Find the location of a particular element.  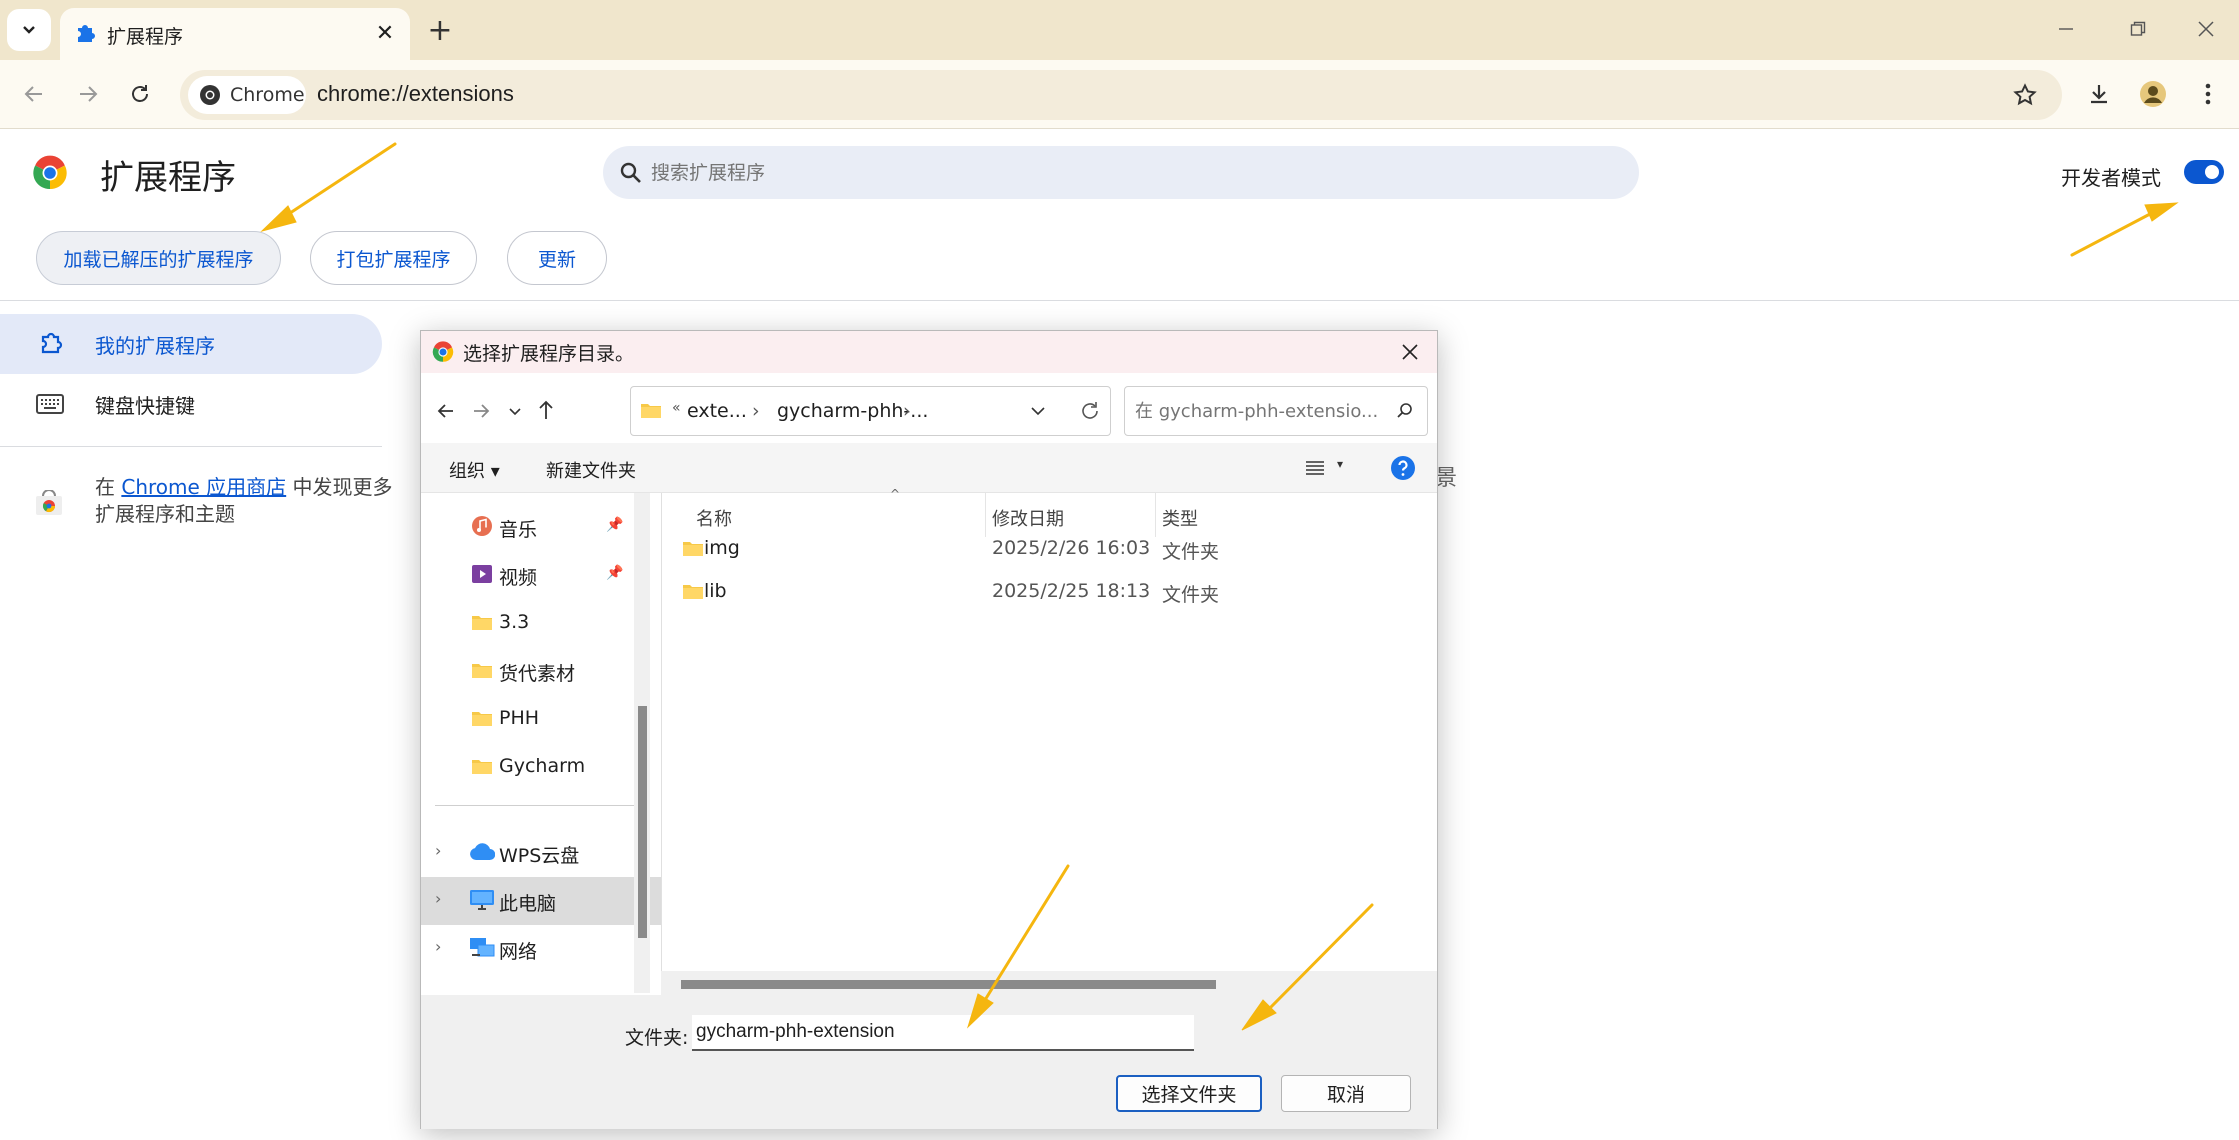

dialog-footer: 文件夹: 选择文件夹 取消 is located at coordinates (929, 1062).